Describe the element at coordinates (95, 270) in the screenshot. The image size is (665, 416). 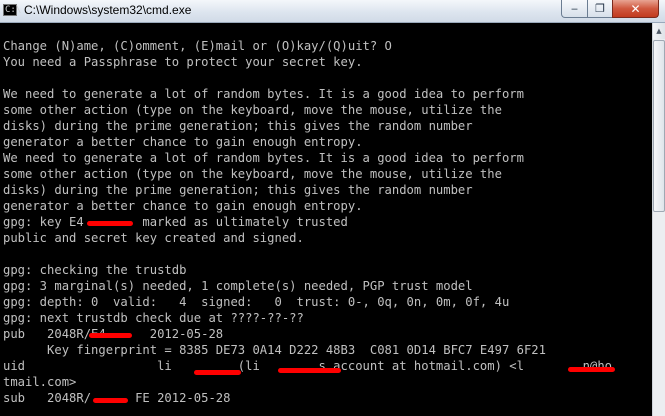
I see `console-line: gpg: checking the trustdb` at that location.